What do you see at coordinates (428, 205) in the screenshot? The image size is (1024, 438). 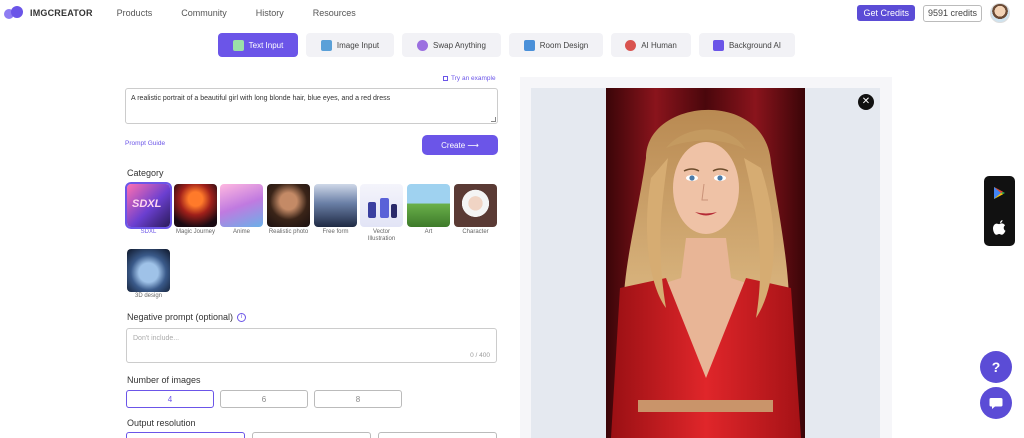 I see `category-art` at bounding box center [428, 205].